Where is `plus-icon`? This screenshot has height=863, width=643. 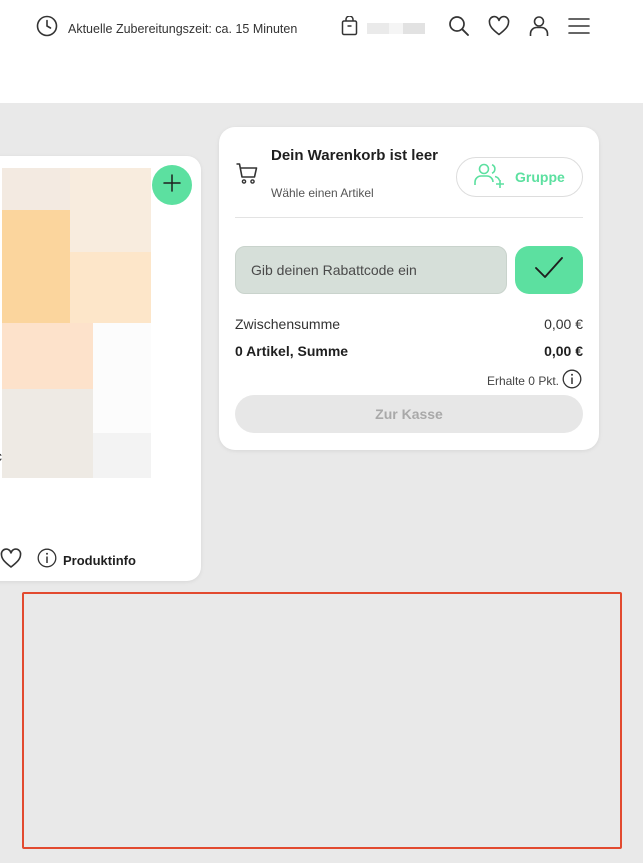 plus-icon is located at coordinates (172, 185).